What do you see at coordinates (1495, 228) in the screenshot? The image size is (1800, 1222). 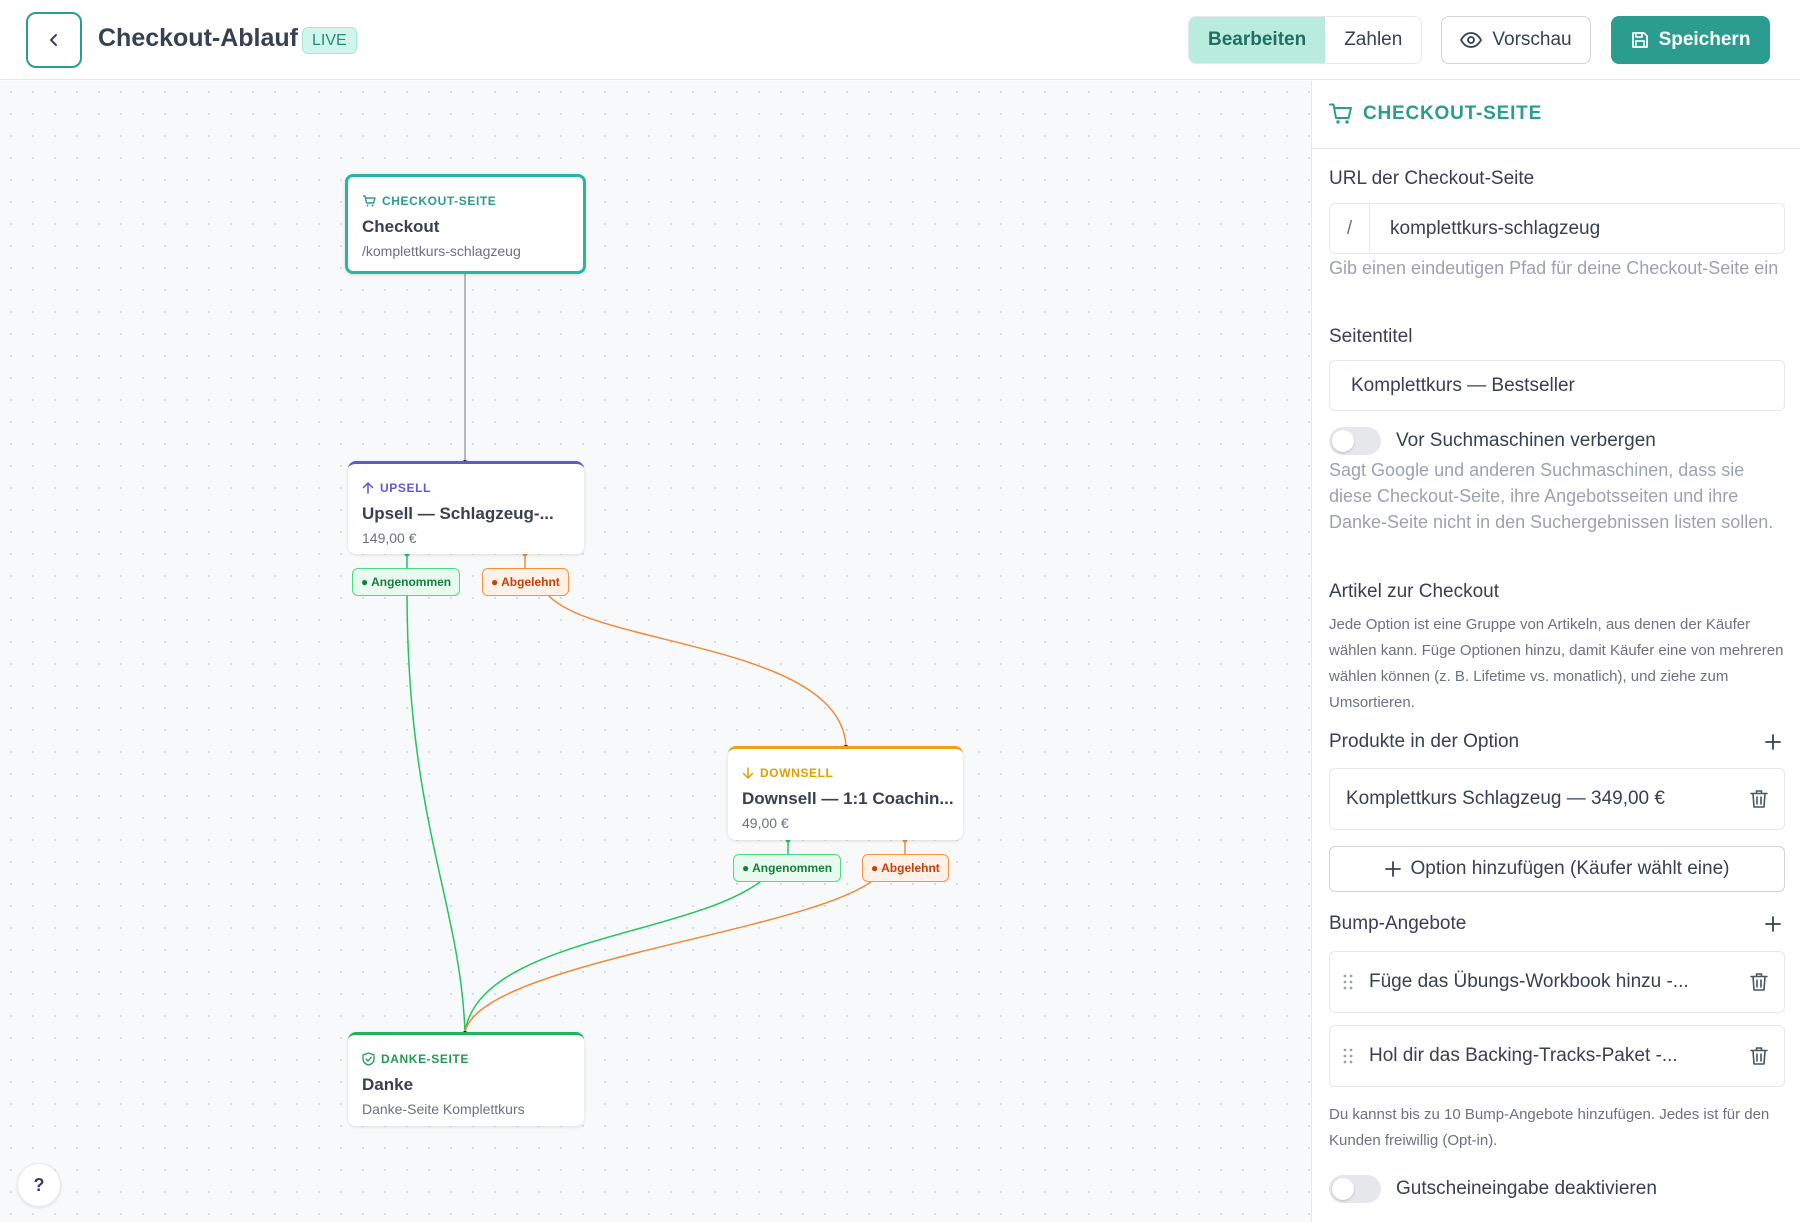 I see `url-value: komplettkurs-schlagzeug` at bounding box center [1495, 228].